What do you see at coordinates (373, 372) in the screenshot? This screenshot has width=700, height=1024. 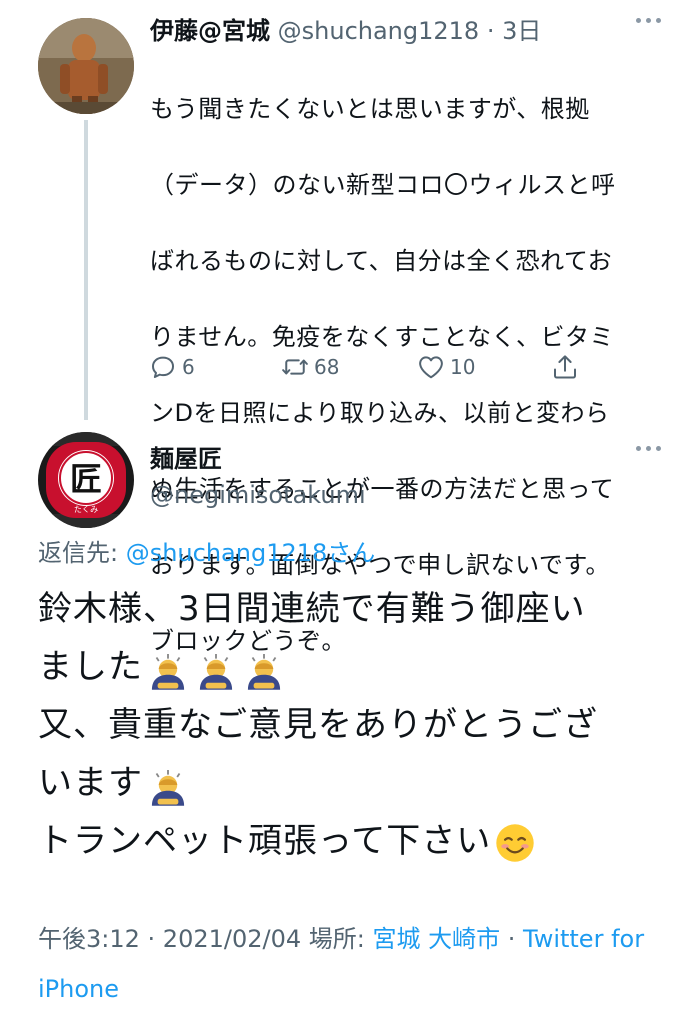 I see `tweet-action-bar: 6 68 10` at bounding box center [373, 372].